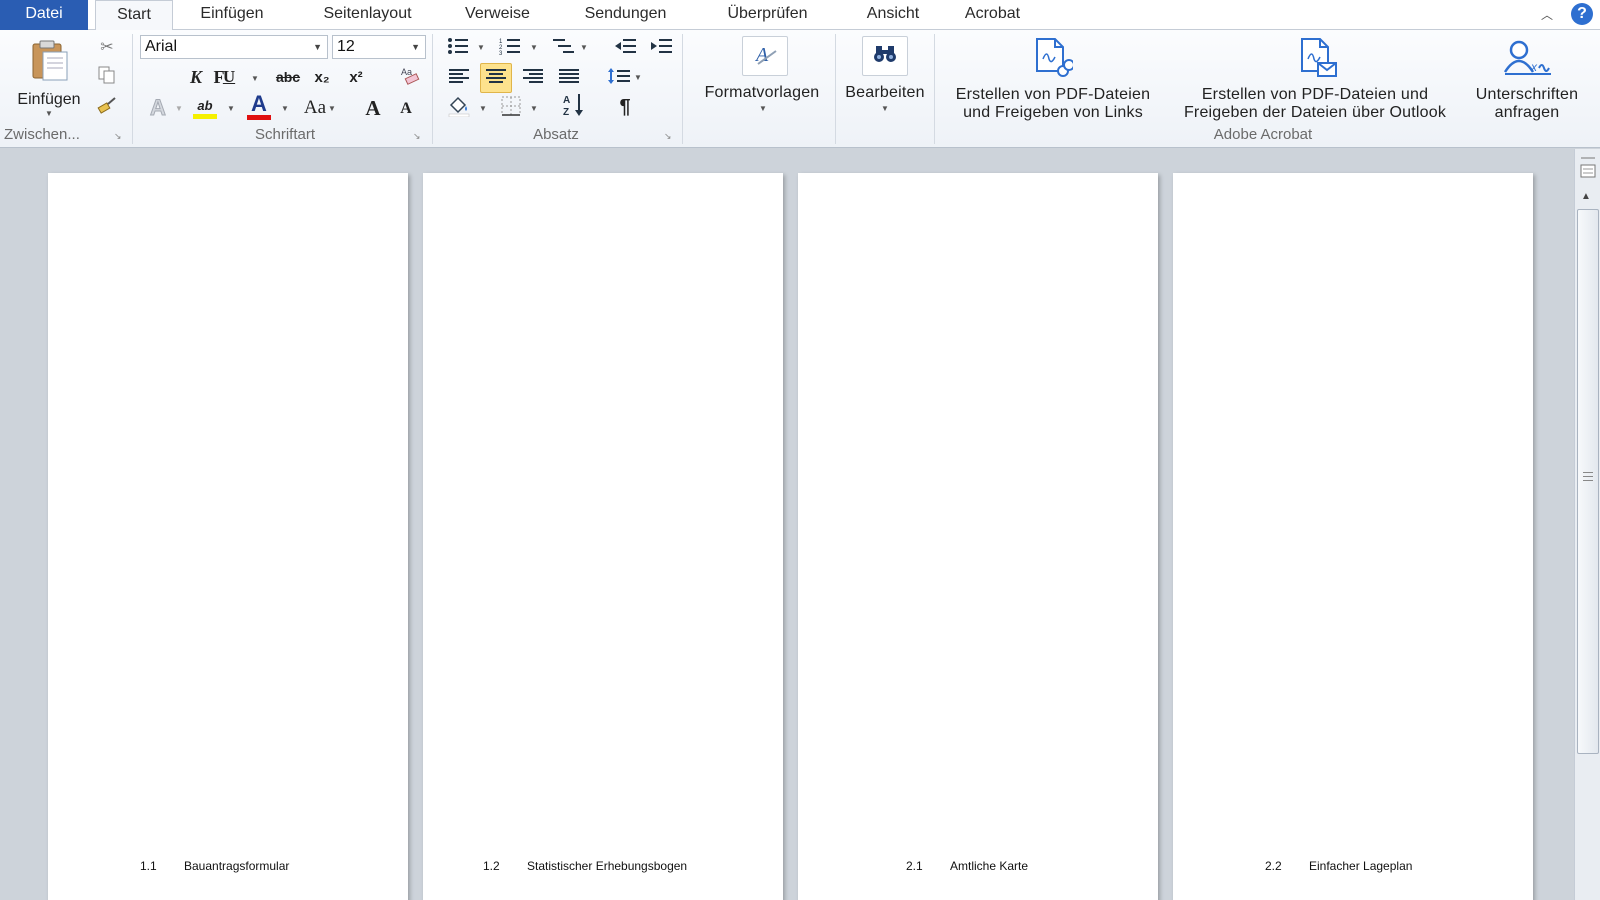 The height and width of the screenshot is (900, 1600). I want to click on sort-button: AZ, so click(575, 107).